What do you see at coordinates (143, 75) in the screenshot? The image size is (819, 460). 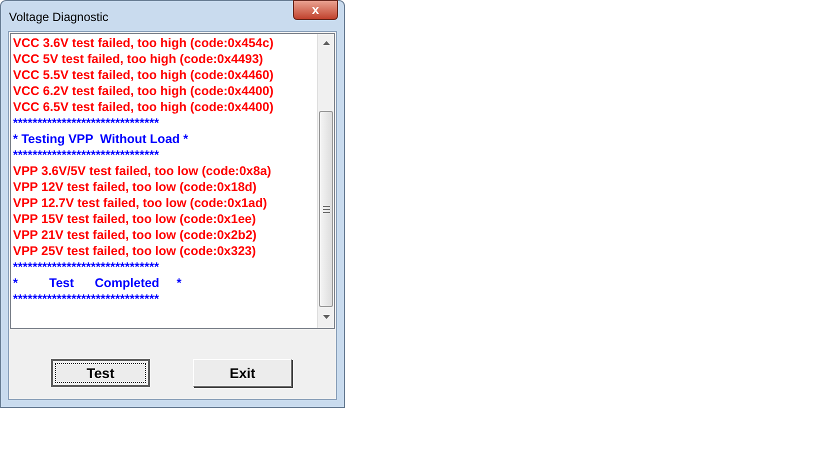 I see `log-line: VCC 5.5V test failed, too high (code:0x4460)` at bounding box center [143, 75].